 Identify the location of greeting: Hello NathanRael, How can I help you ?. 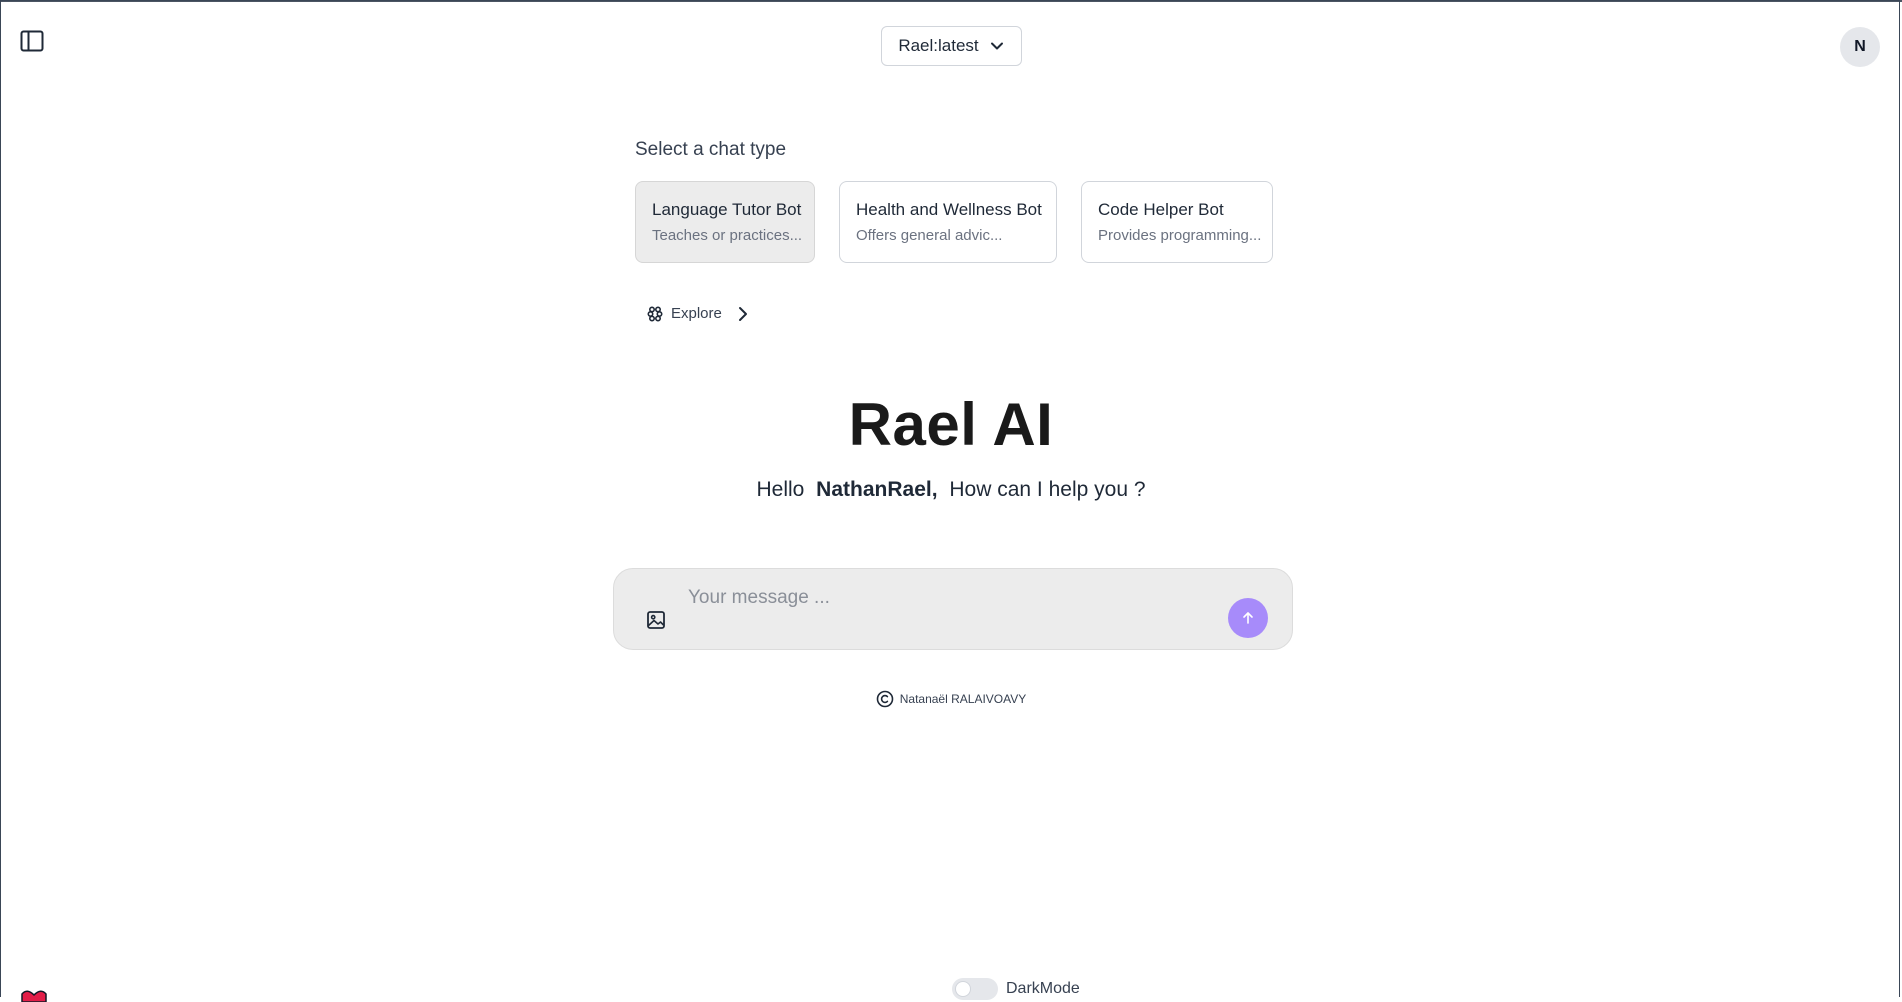
(951, 490).